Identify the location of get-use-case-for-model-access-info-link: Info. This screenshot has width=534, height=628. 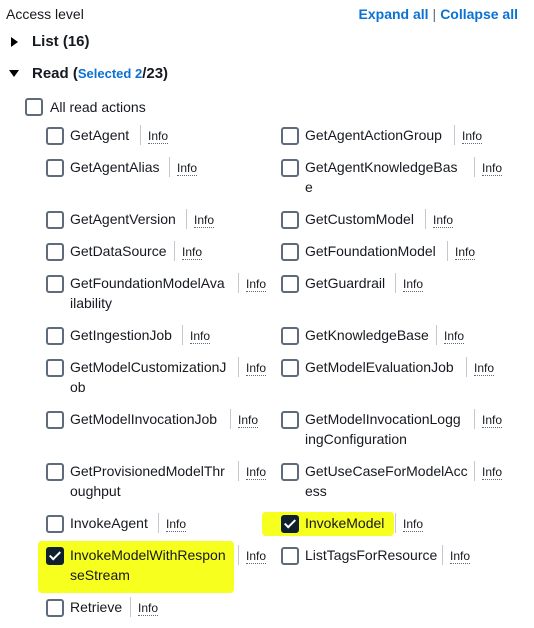
(492, 472).